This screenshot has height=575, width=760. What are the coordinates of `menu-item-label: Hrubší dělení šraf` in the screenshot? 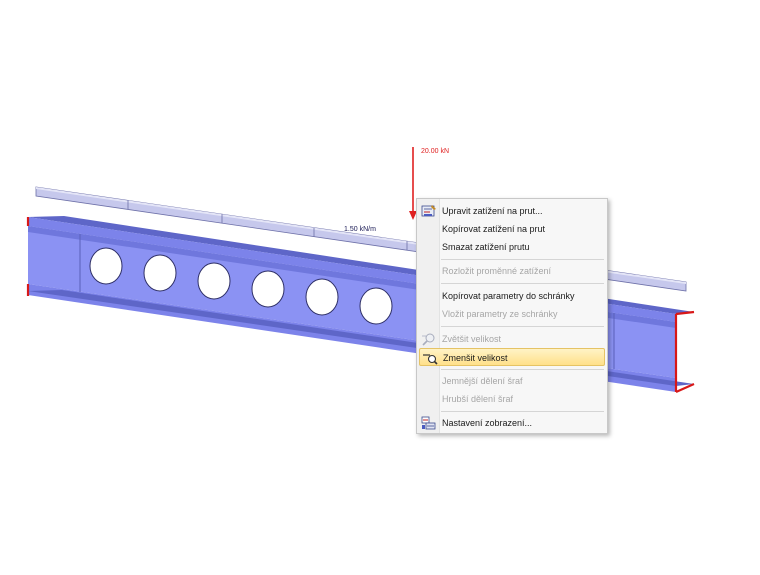 It's located at (478, 399).